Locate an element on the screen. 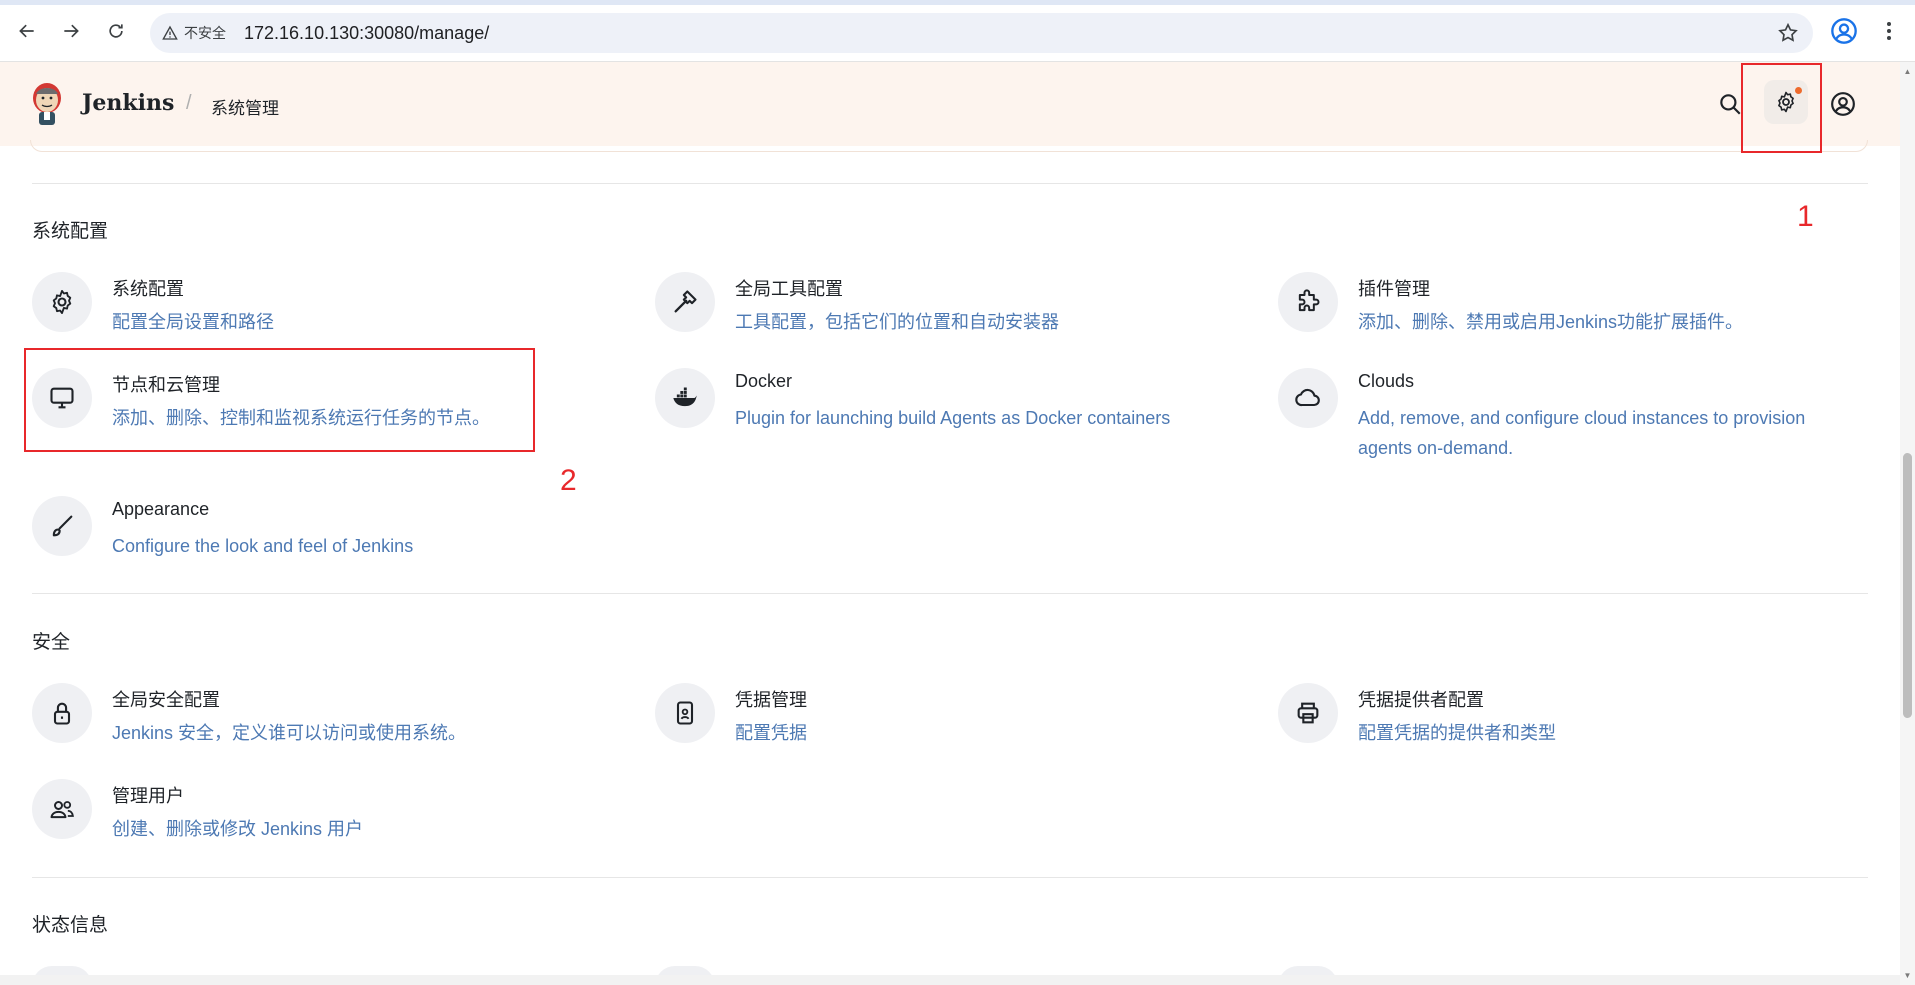 Image resolution: width=1915 pixels, height=985 pixels. section-title-system-config: 系统配置 is located at coordinates (70, 231).